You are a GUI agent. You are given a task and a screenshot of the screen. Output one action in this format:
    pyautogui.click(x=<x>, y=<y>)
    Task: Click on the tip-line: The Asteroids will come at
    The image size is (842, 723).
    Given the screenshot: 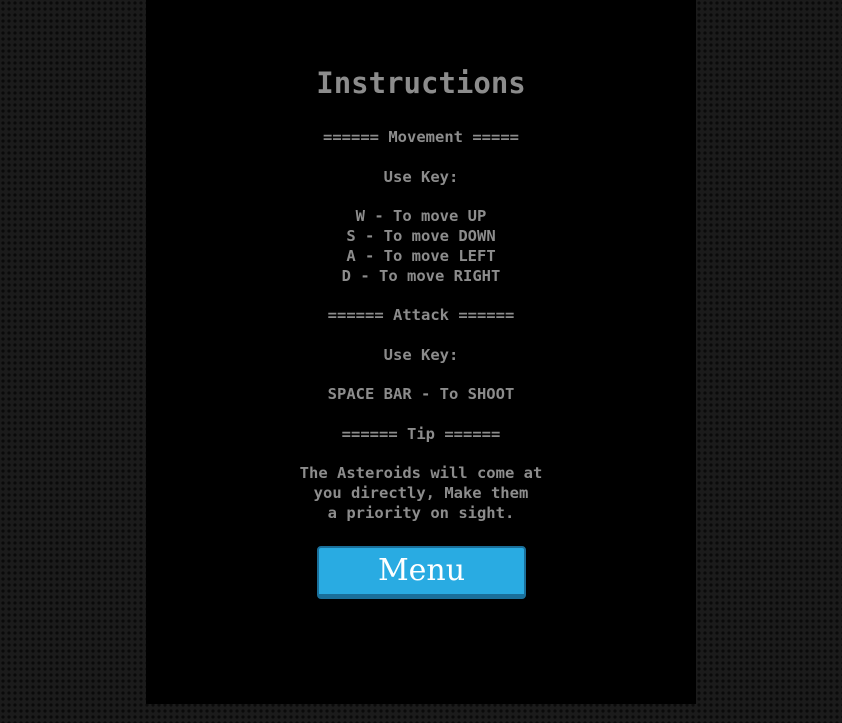 What is the action you would take?
    pyautogui.click(x=421, y=473)
    